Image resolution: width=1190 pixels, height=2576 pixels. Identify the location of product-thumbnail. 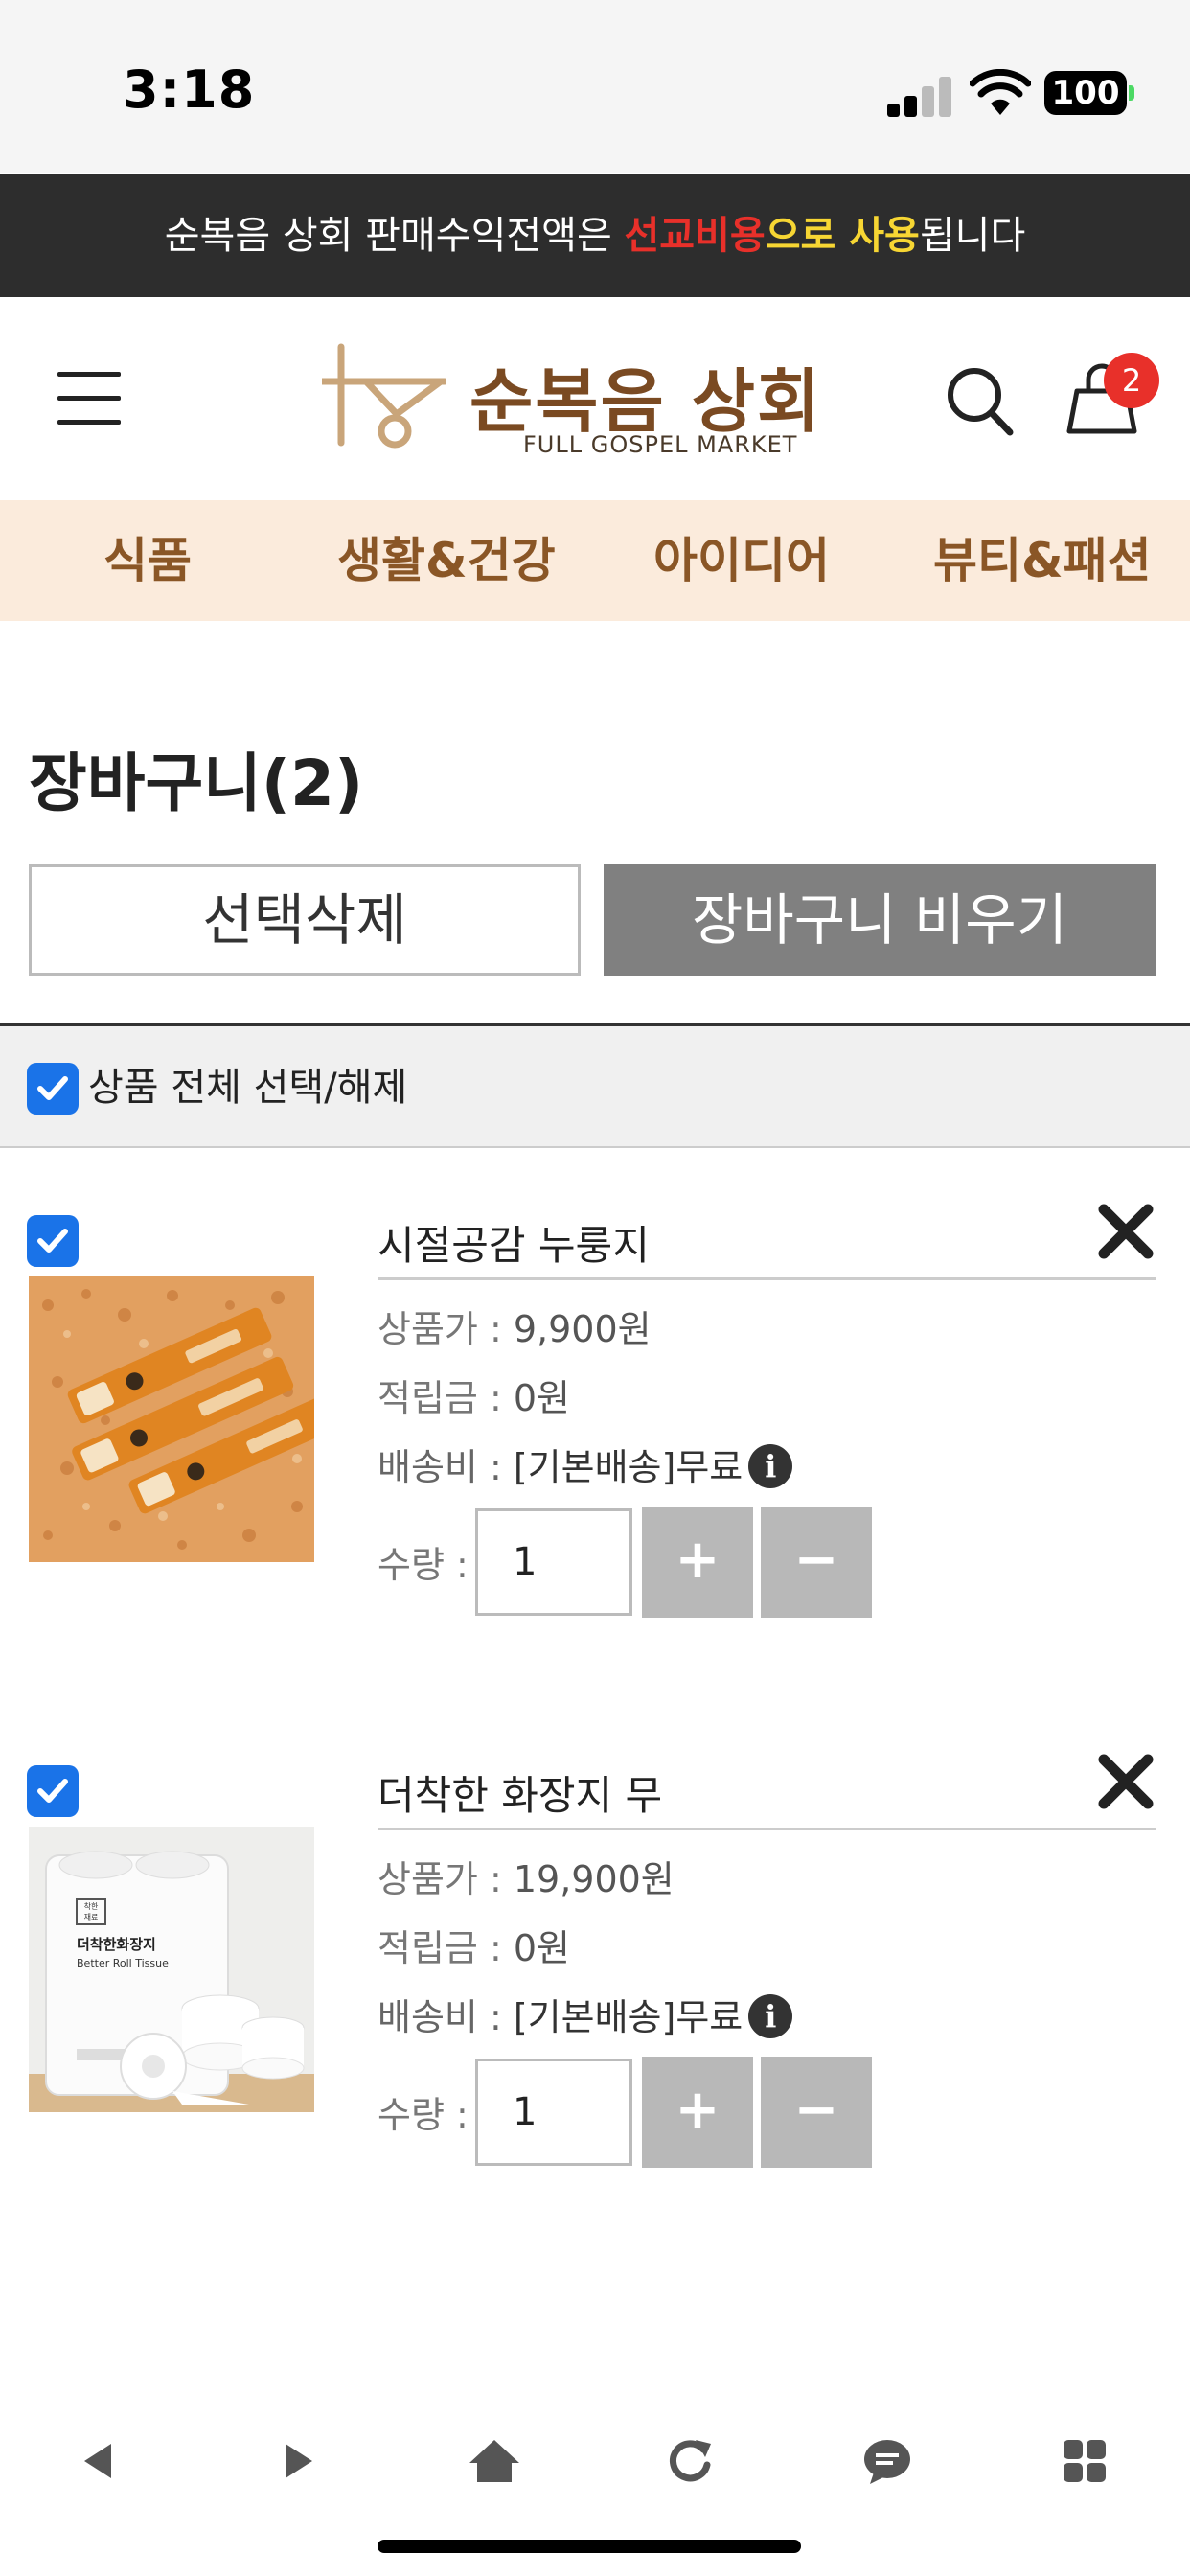
(171, 1419).